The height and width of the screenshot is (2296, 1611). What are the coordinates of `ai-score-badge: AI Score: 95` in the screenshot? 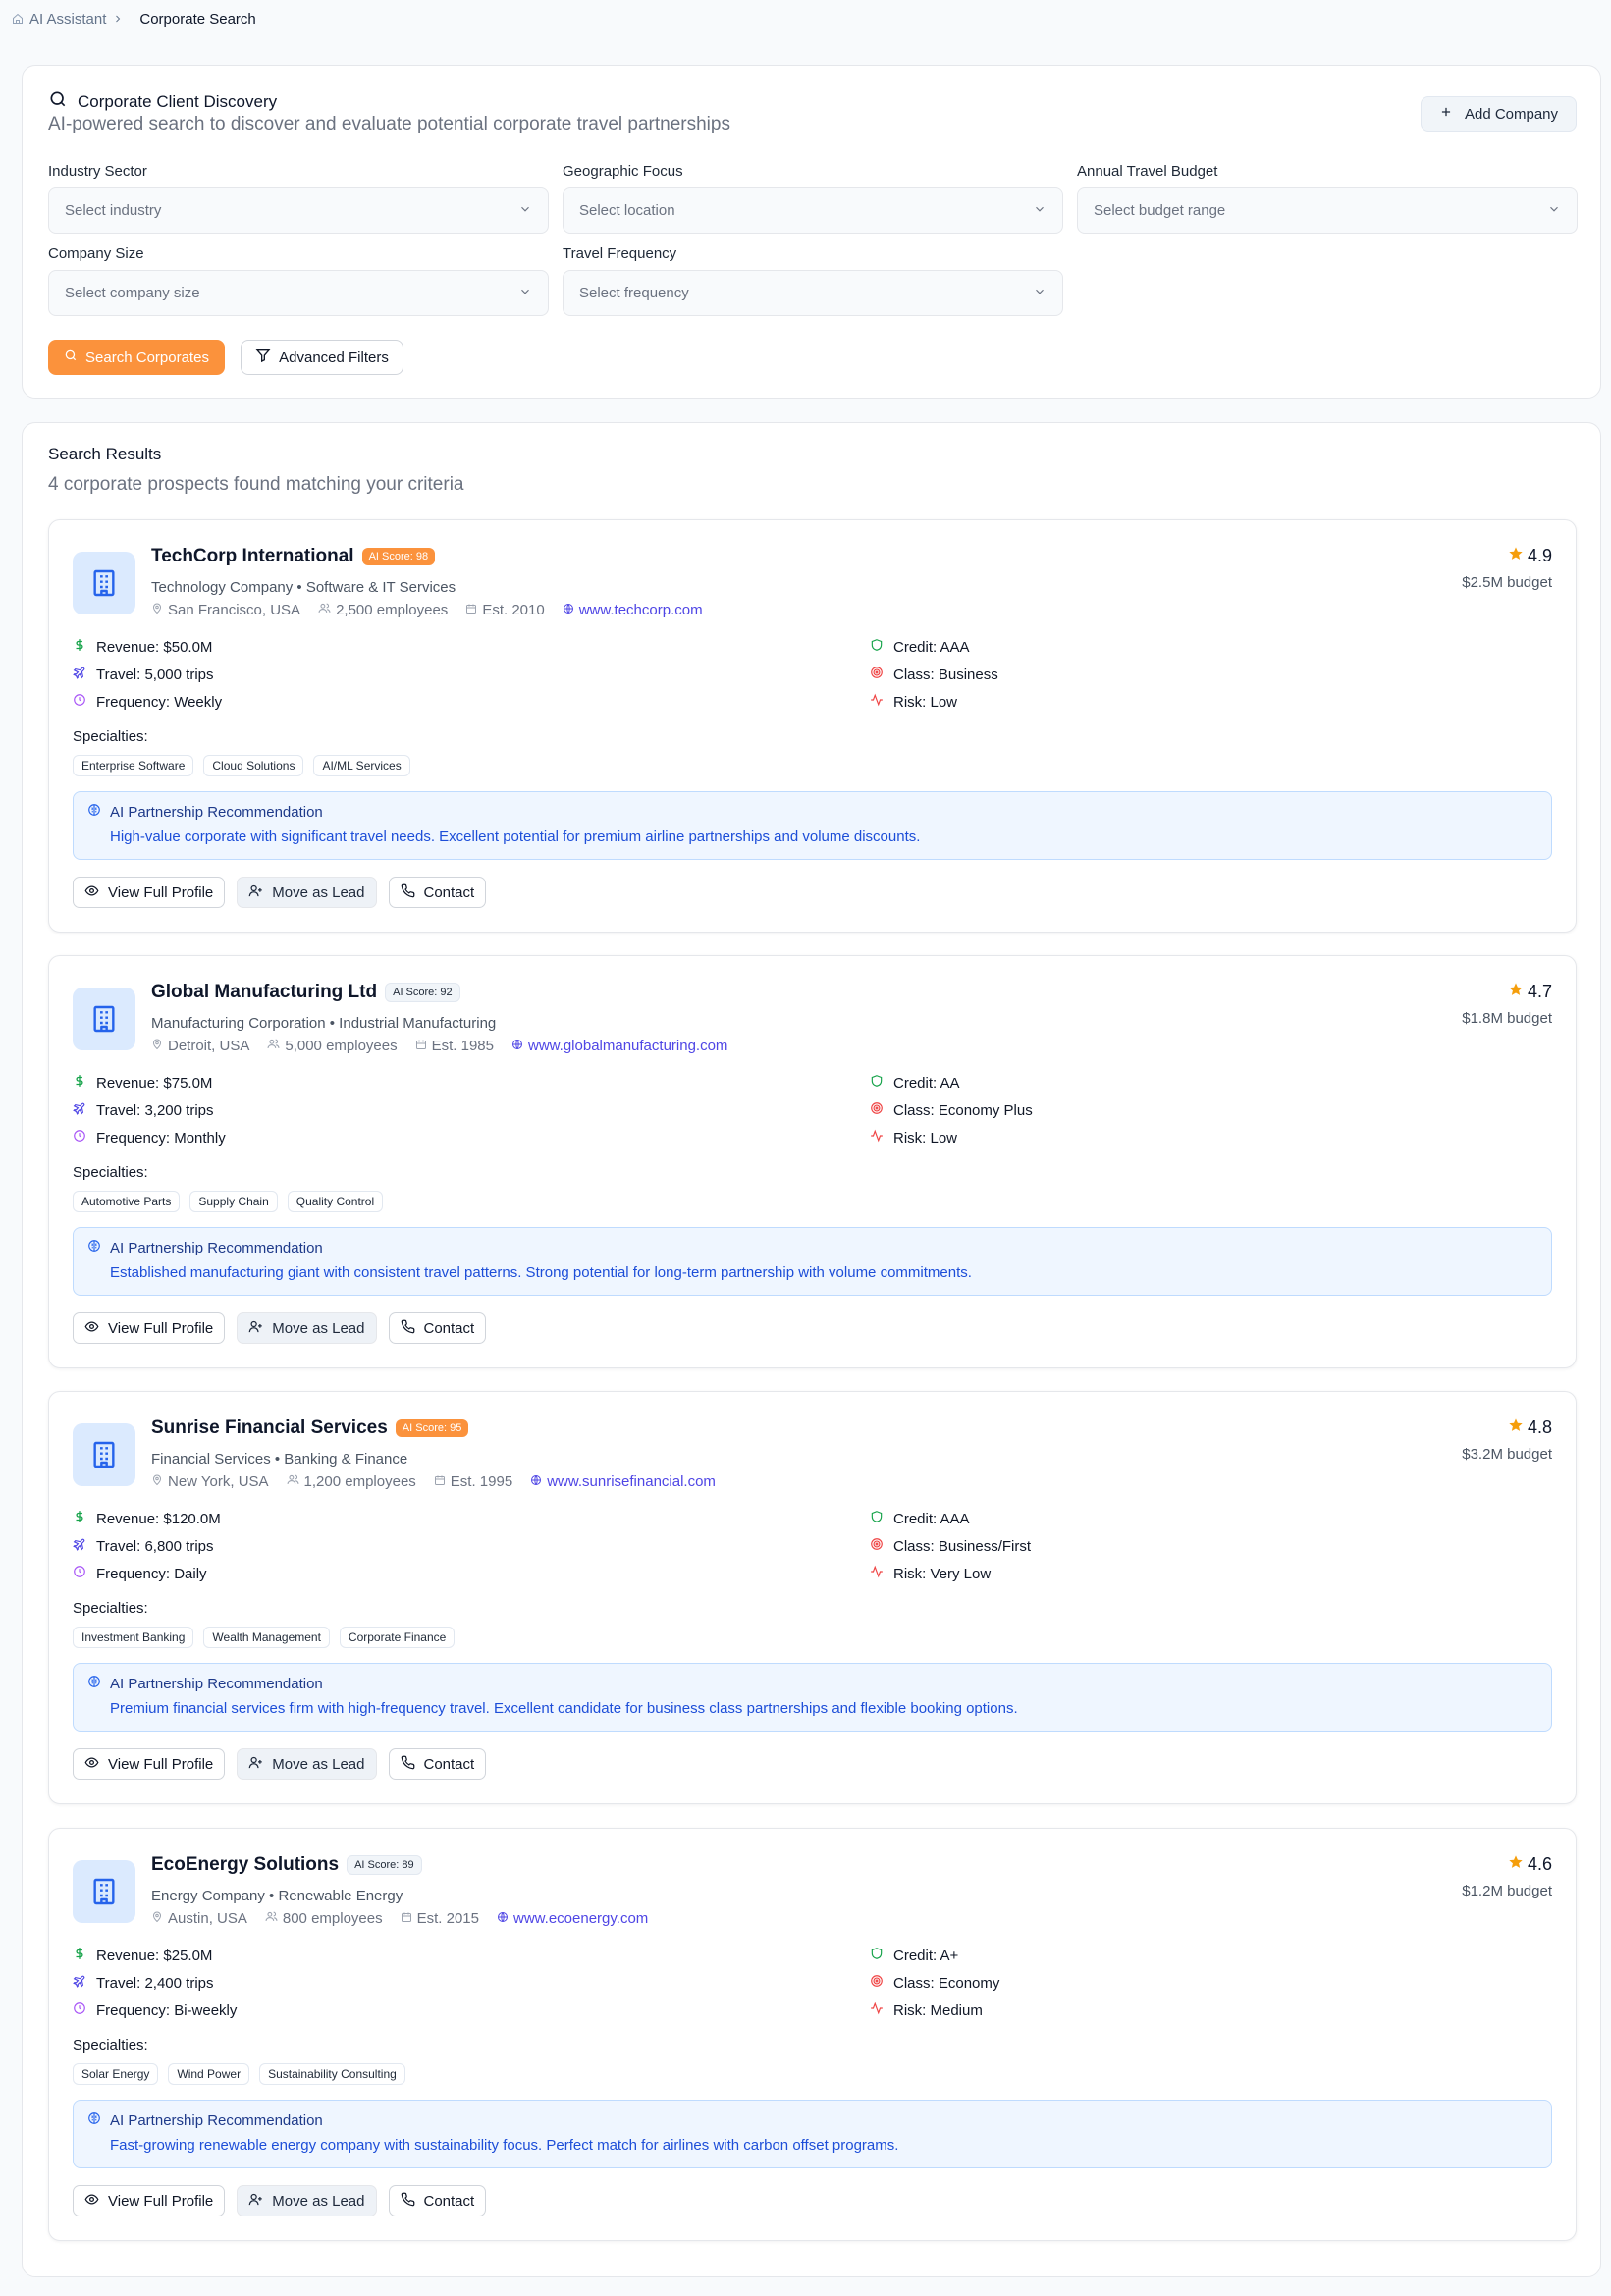 It's located at (432, 1428).